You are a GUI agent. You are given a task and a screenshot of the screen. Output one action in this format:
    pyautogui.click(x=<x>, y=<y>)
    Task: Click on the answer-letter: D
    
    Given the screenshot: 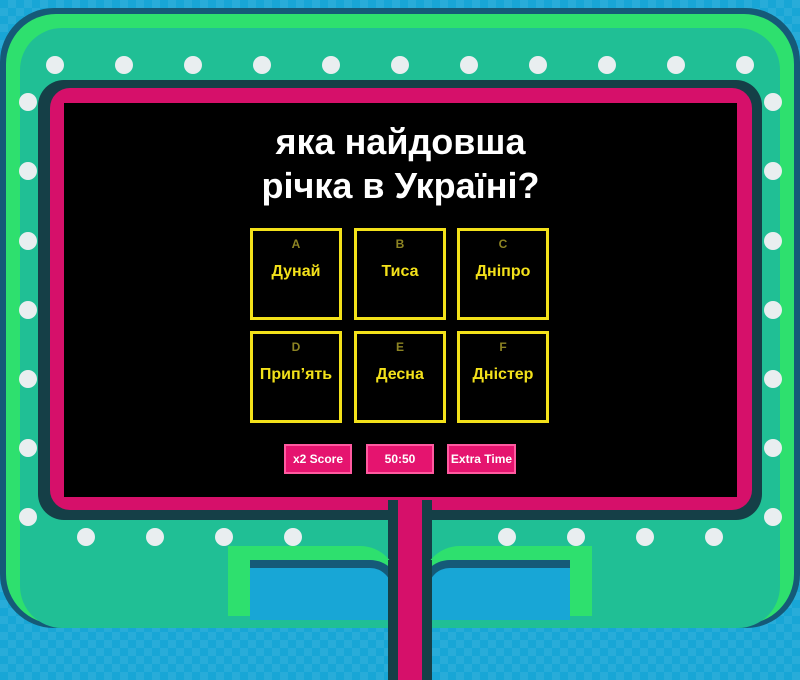 What is the action you would take?
    pyautogui.click(x=296, y=347)
    